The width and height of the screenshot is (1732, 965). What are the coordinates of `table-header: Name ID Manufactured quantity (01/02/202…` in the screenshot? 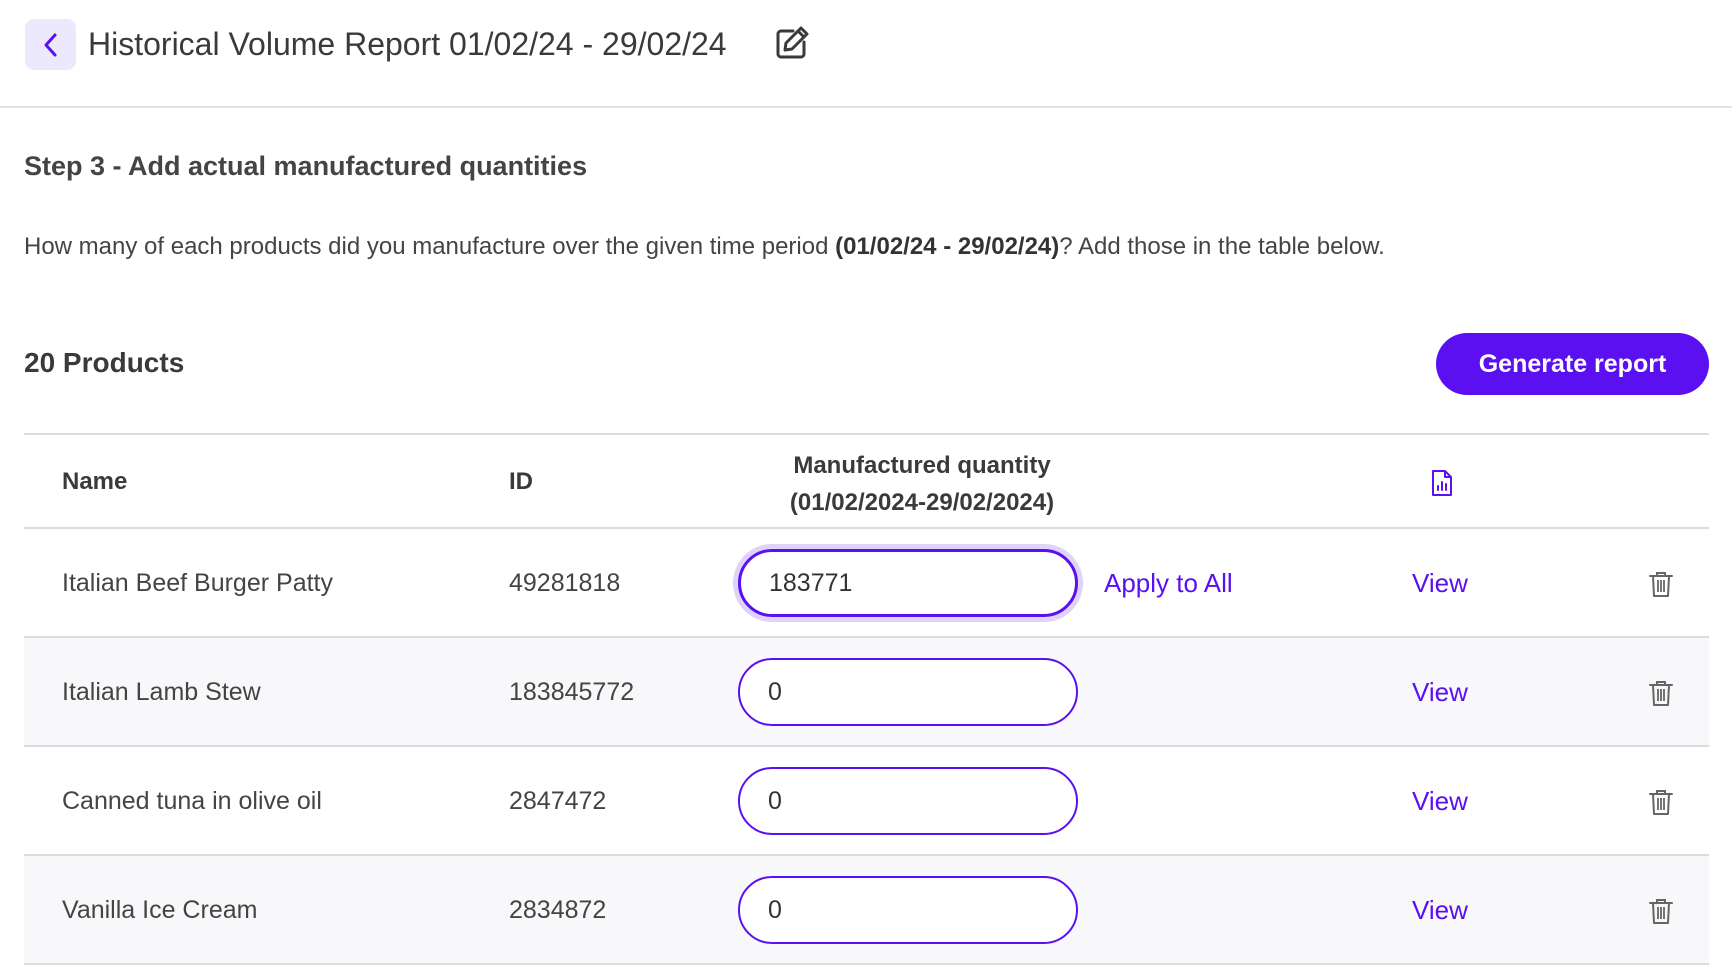 It's located at (866, 482).